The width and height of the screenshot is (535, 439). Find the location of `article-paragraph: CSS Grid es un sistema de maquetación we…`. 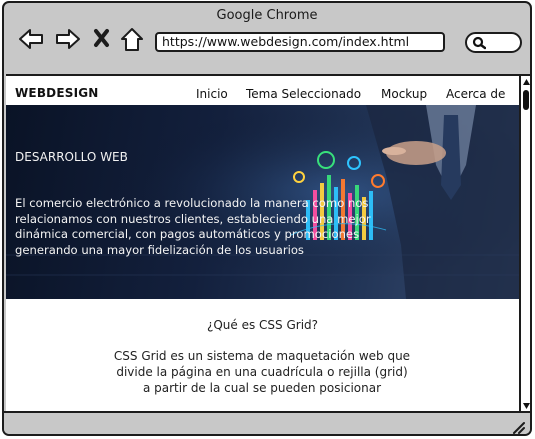

article-paragraph: CSS Grid es un sistema de maquetación we… is located at coordinates (262, 372).